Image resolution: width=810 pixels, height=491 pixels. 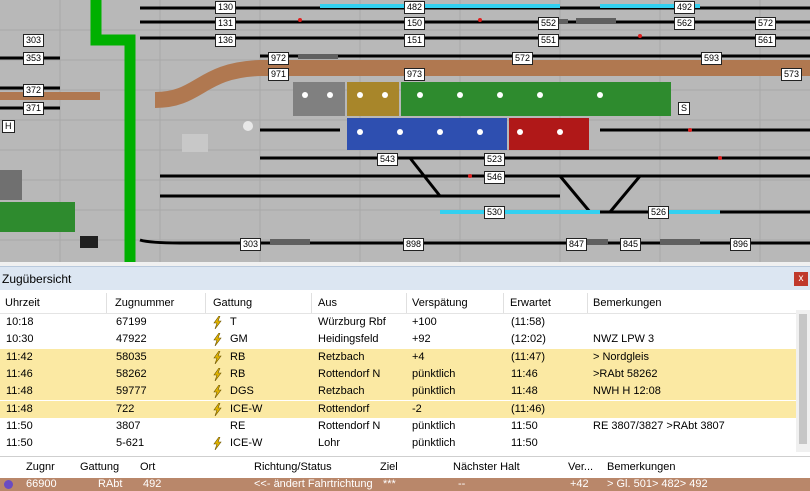 What do you see at coordinates (352, 322) in the screenshot?
I see `cell-aus: Würzburg Rbf` at bounding box center [352, 322].